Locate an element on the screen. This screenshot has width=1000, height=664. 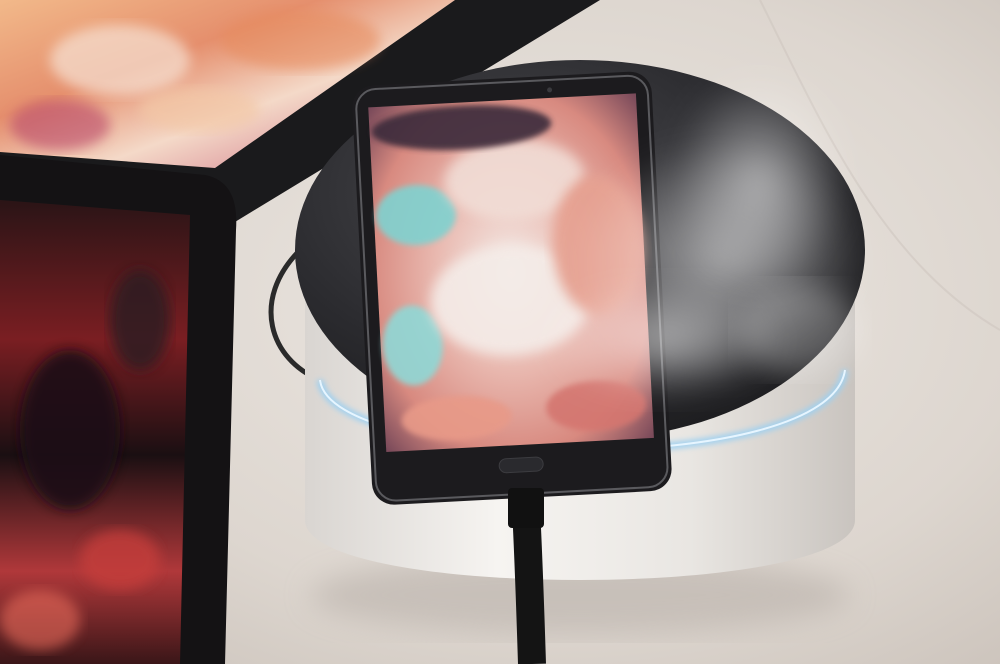
cable-plug is located at coordinates (526, 508).